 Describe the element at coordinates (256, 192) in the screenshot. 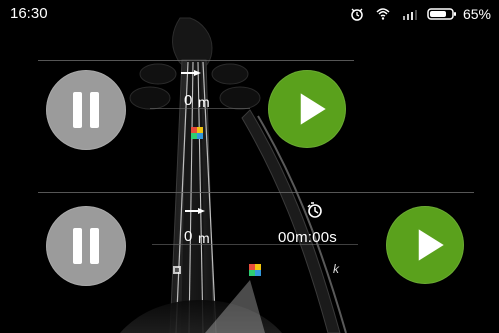

I see `middle-divider` at that location.